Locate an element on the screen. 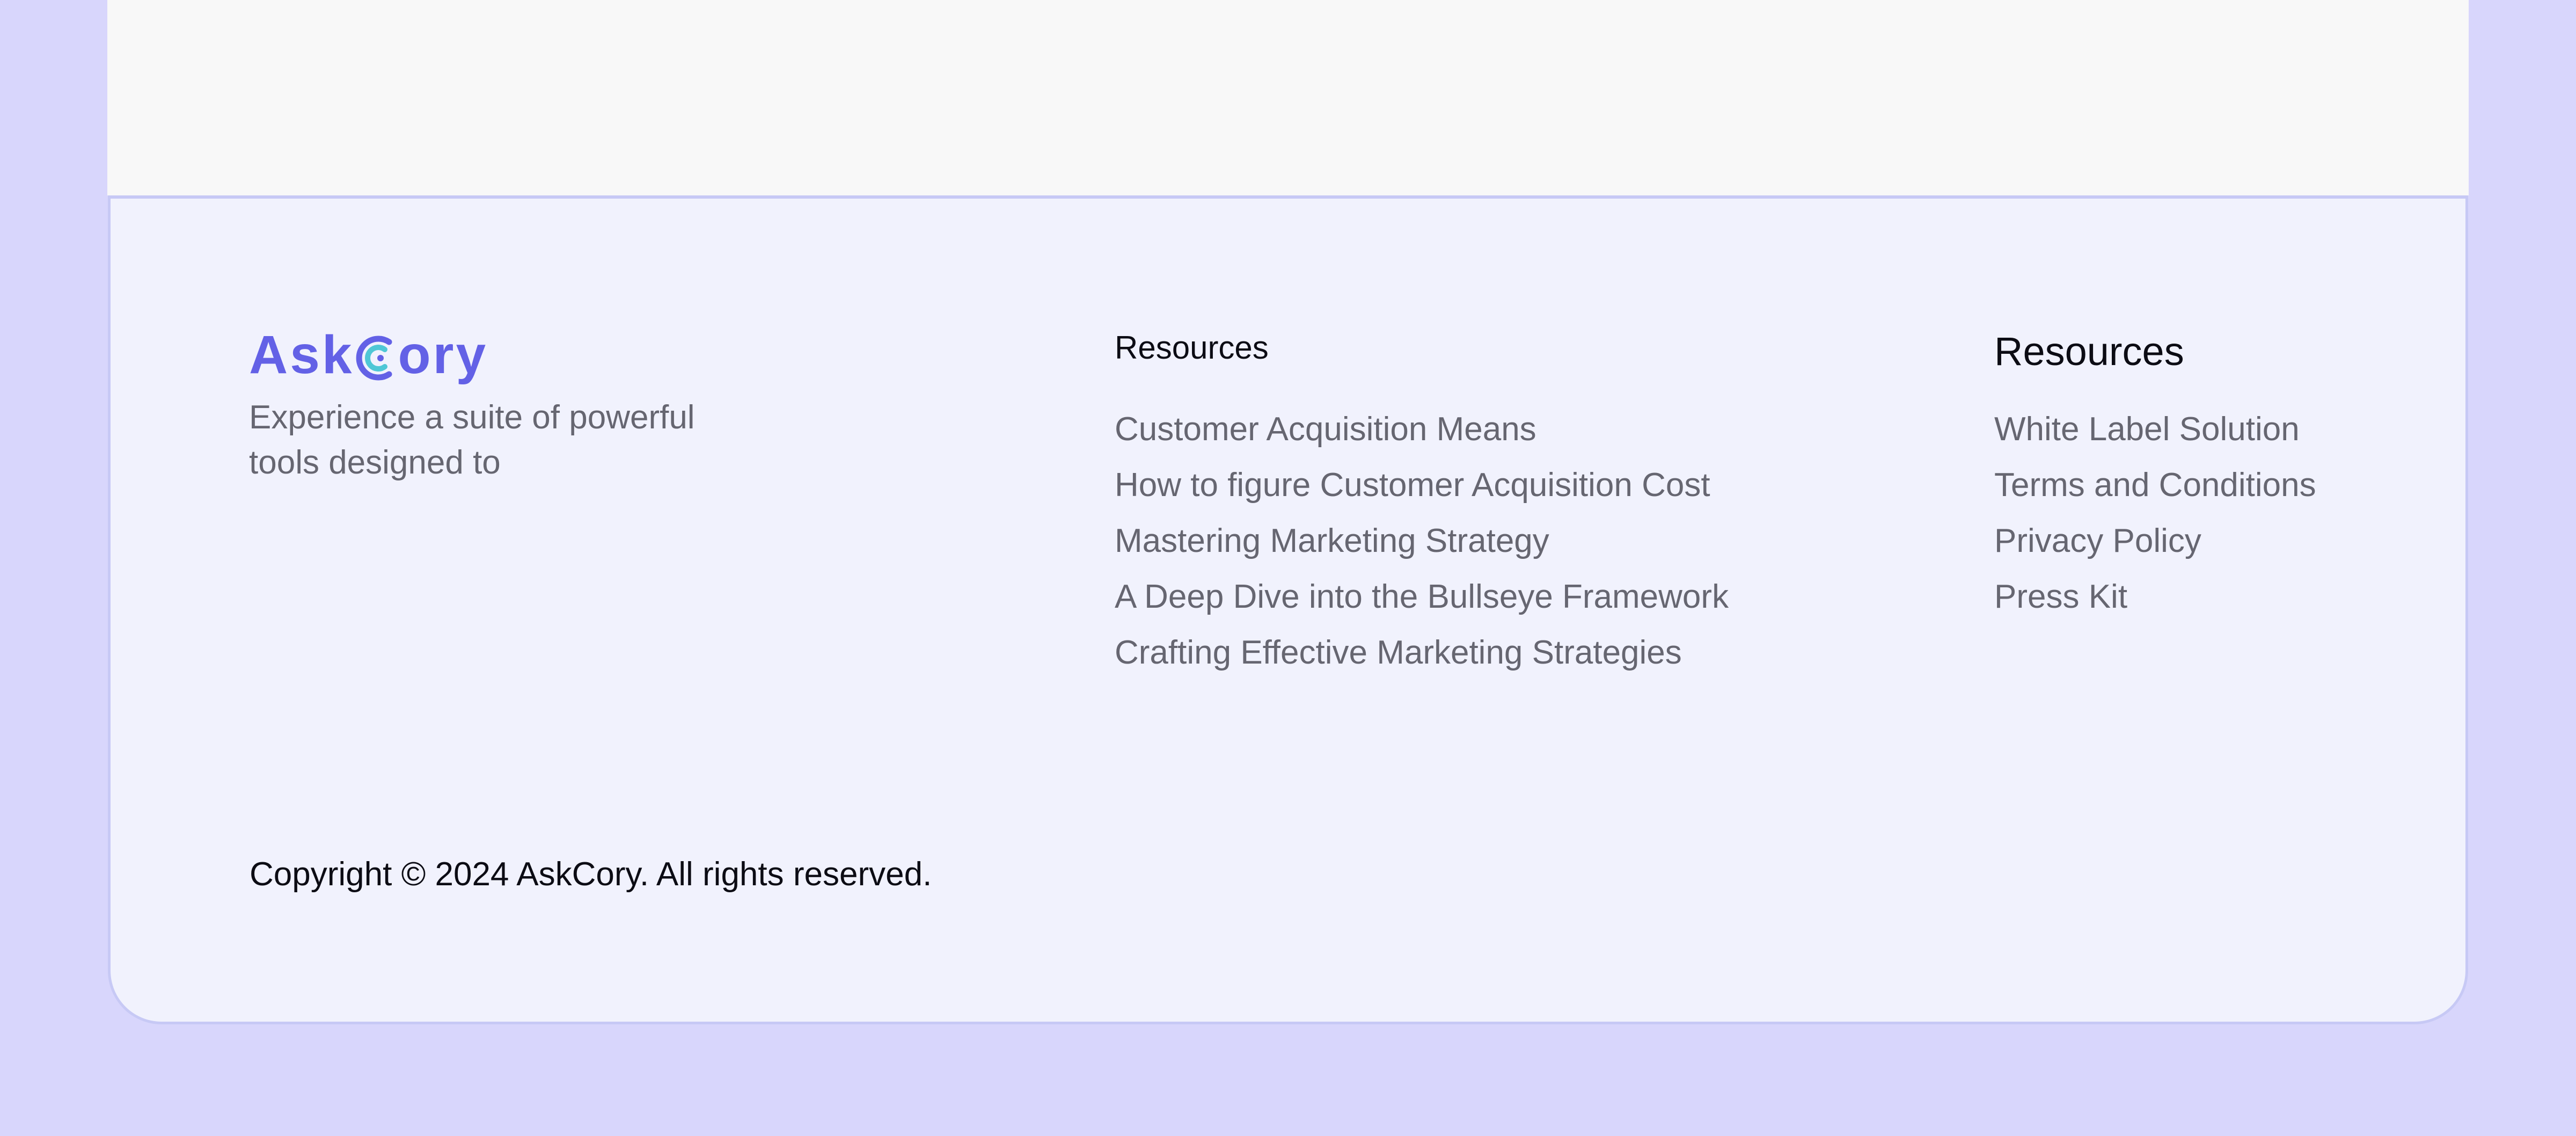 The image size is (2576, 1136). footer-link-effective-marketing-strategies: Crafting Effective Marketing Strategies is located at coordinates (1422, 653).